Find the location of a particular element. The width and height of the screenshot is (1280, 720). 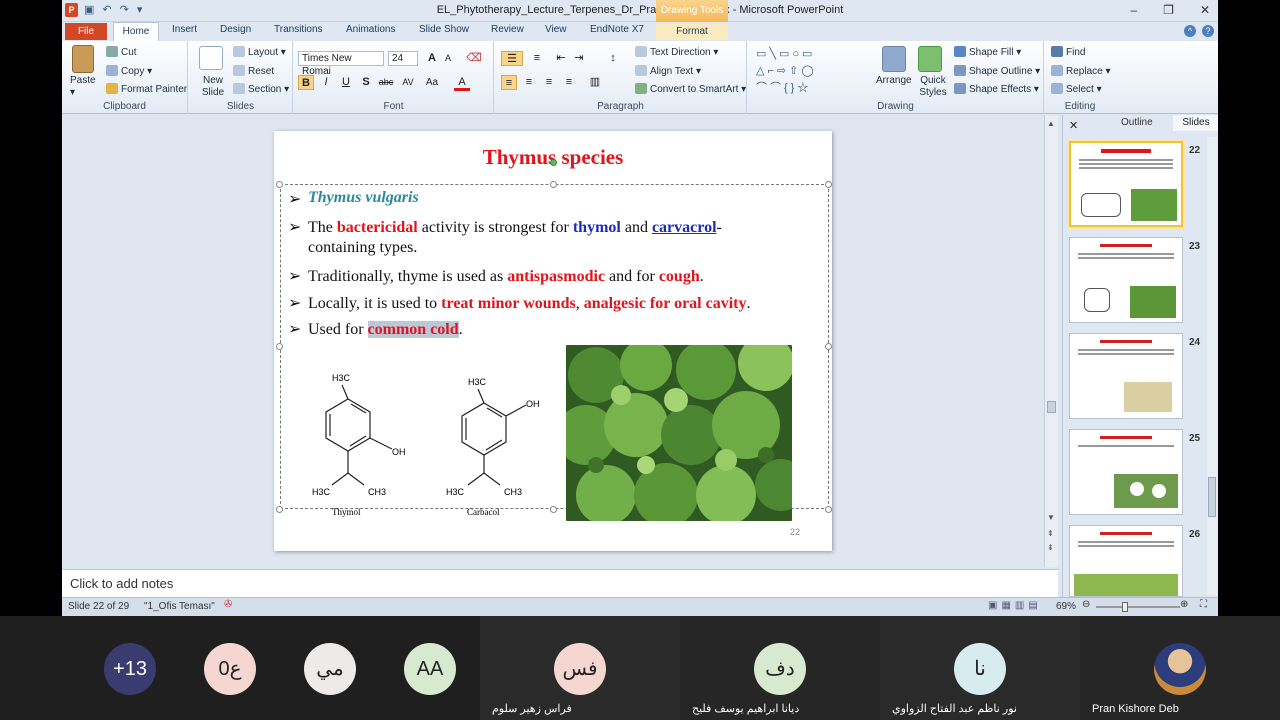

tab-insert: Insert is located at coordinates (184, 29).